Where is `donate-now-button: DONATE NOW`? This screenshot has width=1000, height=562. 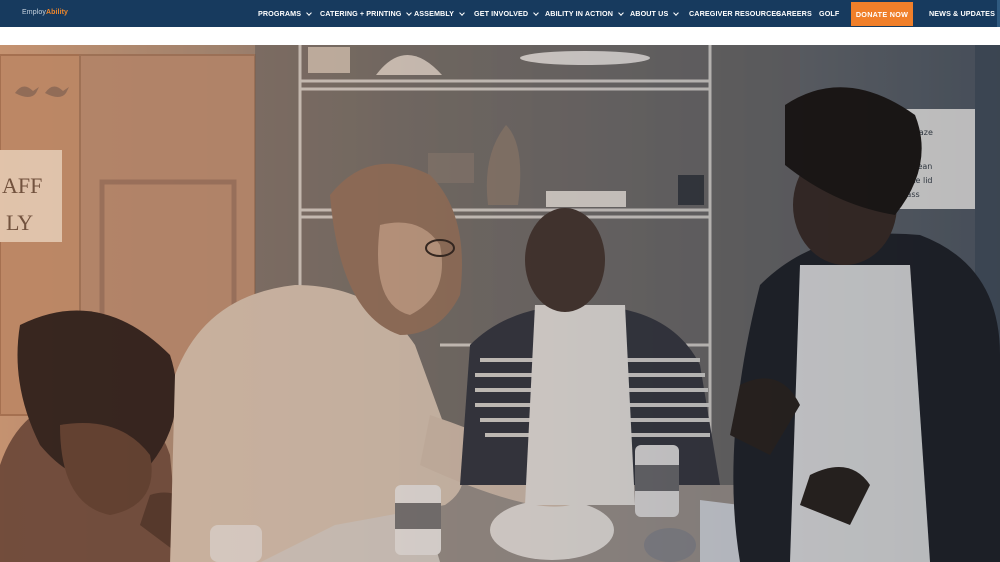
donate-now-button: DONATE NOW is located at coordinates (882, 14).